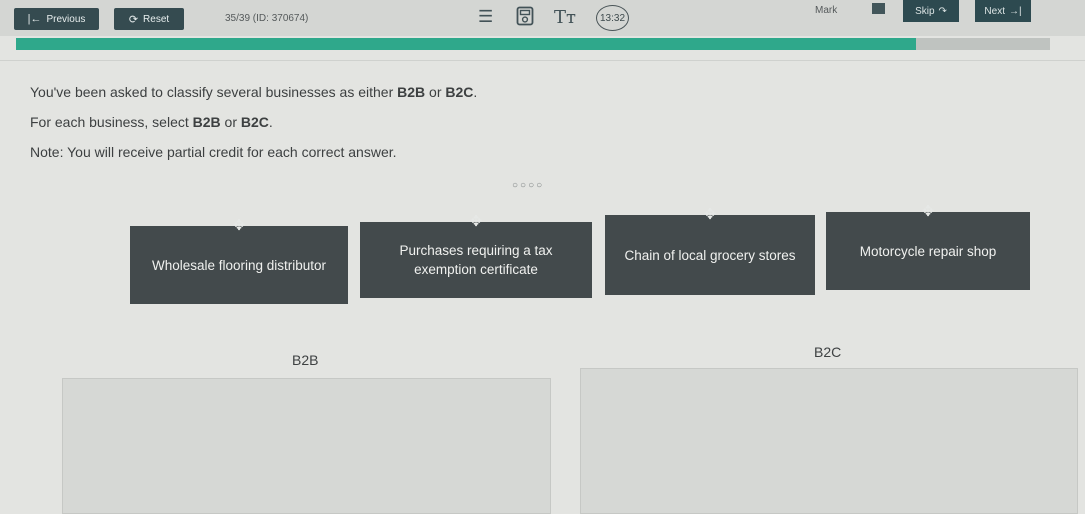  What do you see at coordinates (485, 17) in the screenshot?
I see `list-icon: ☰` at bounding box center [485, 17].